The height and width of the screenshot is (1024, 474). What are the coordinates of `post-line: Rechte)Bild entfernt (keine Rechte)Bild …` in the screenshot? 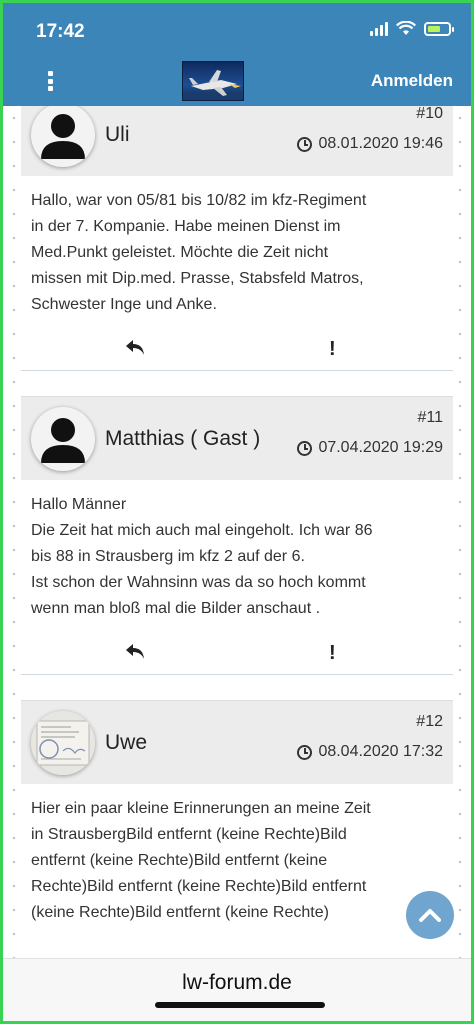 It's located at (199, 886).